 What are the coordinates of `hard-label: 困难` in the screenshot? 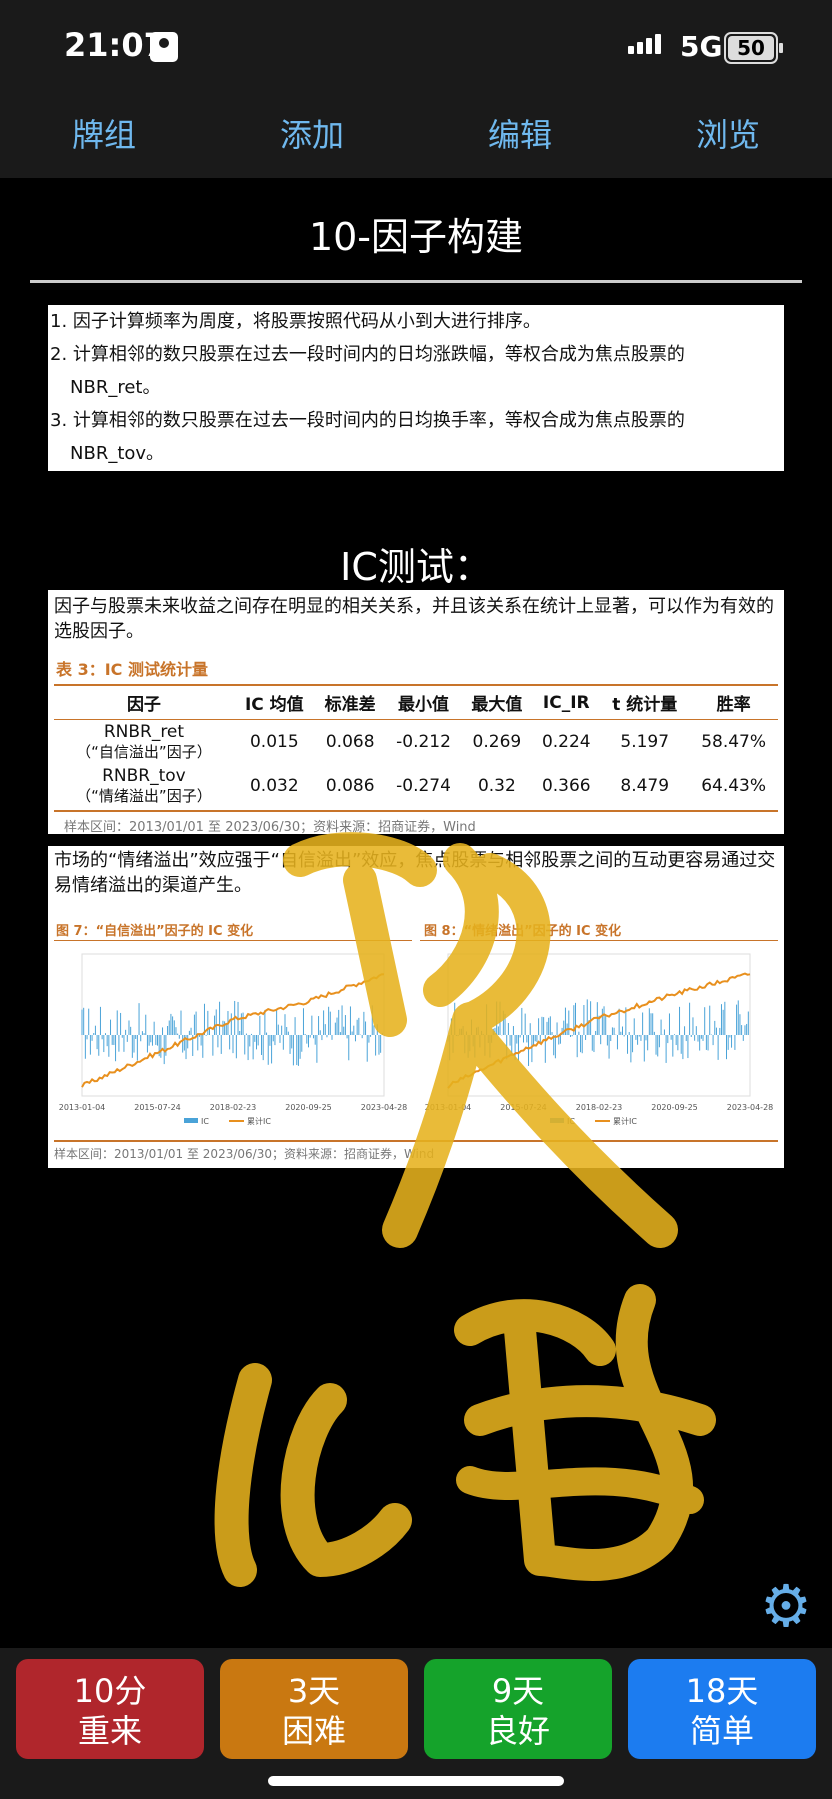 It's located at (313, 1731).